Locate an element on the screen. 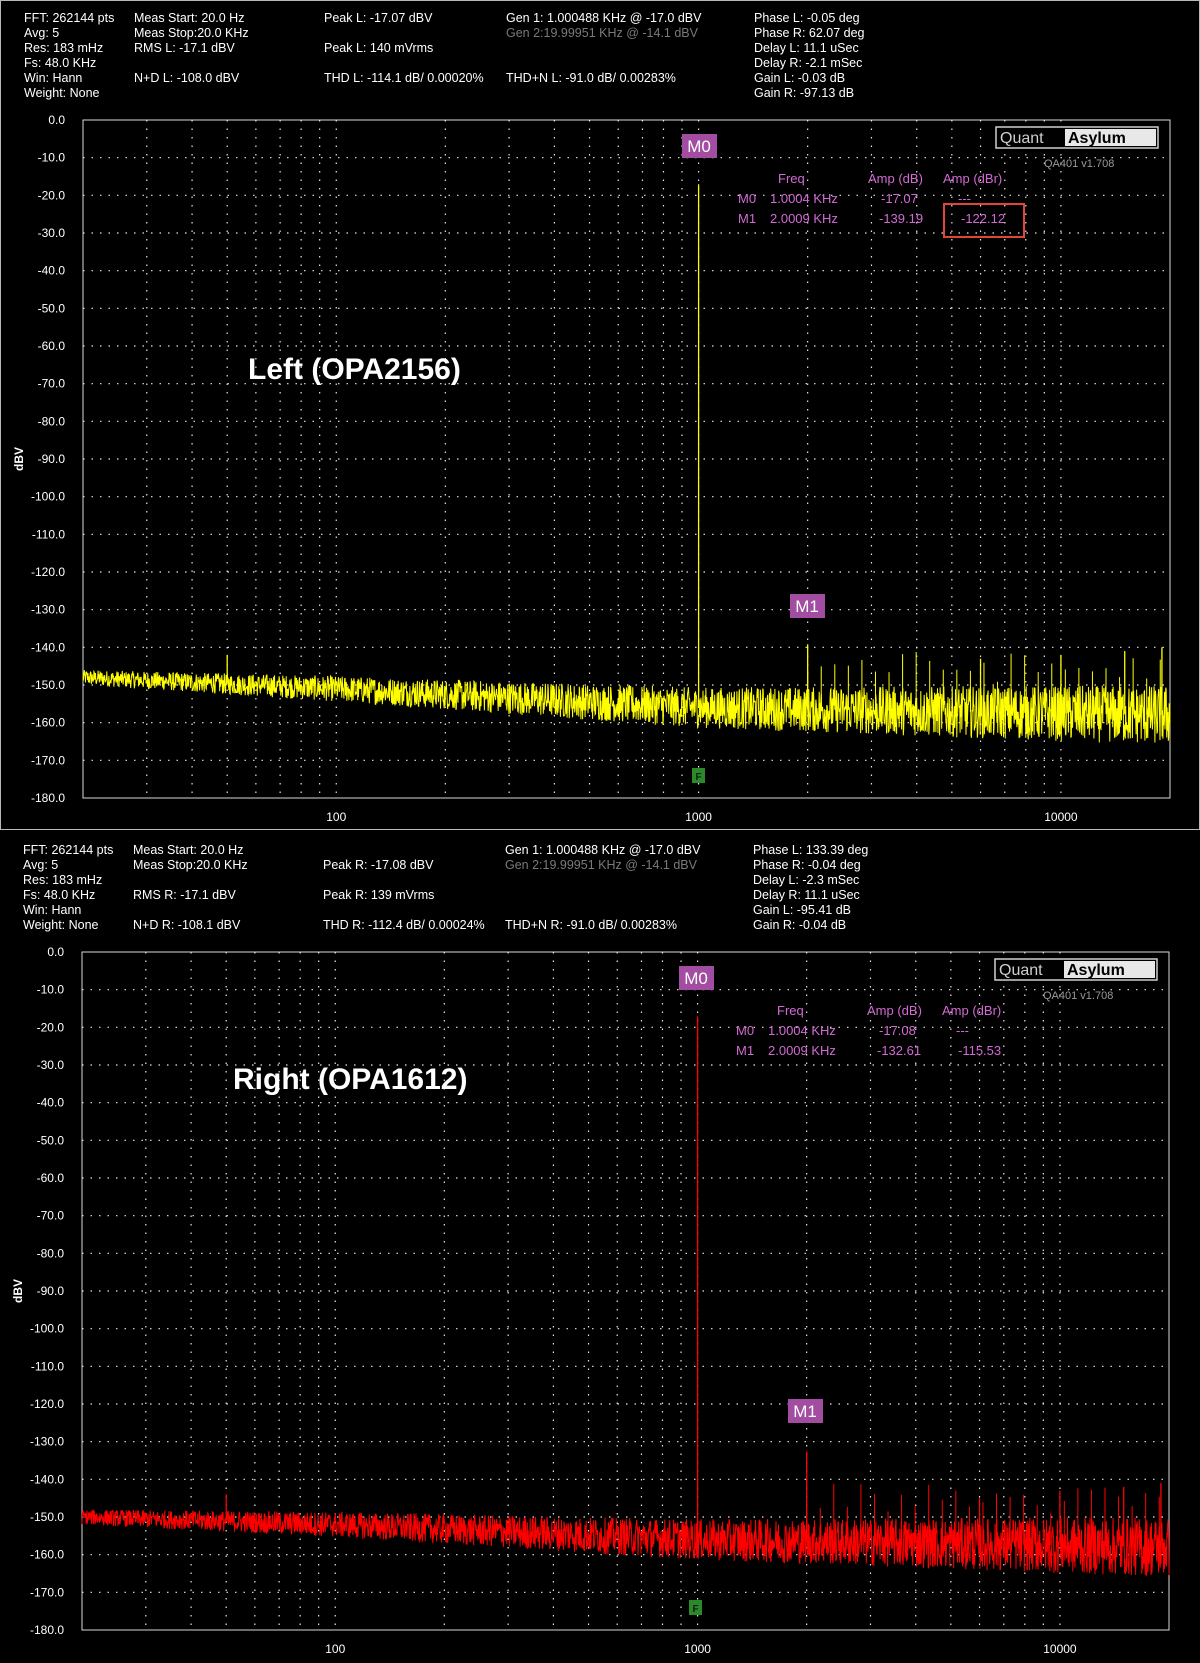  left-trace is located at coordinates (626, 706).